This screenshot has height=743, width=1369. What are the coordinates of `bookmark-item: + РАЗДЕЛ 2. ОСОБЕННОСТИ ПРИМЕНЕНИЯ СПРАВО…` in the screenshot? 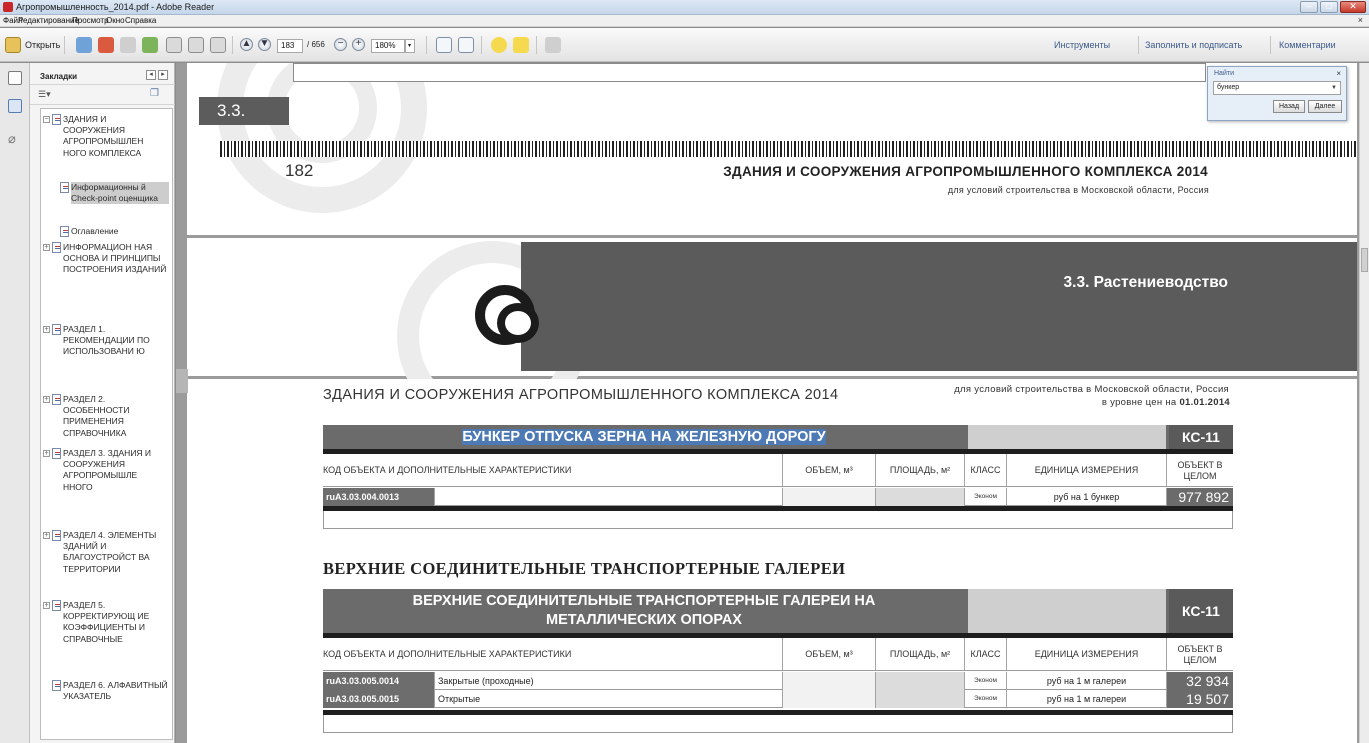 It's located at (106, 418).